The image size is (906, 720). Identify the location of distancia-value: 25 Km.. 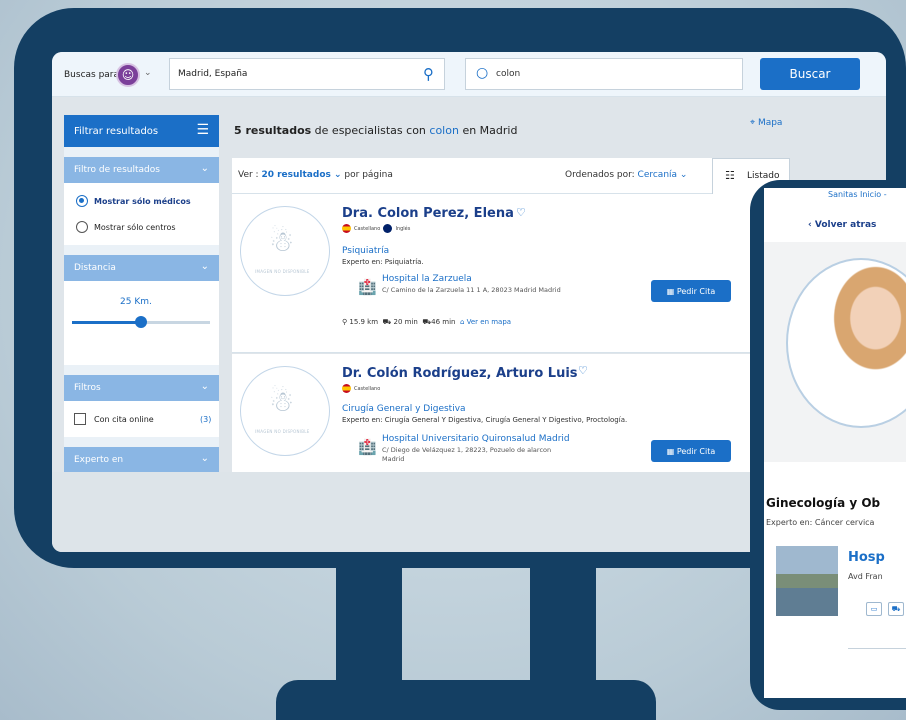
(136, 302).